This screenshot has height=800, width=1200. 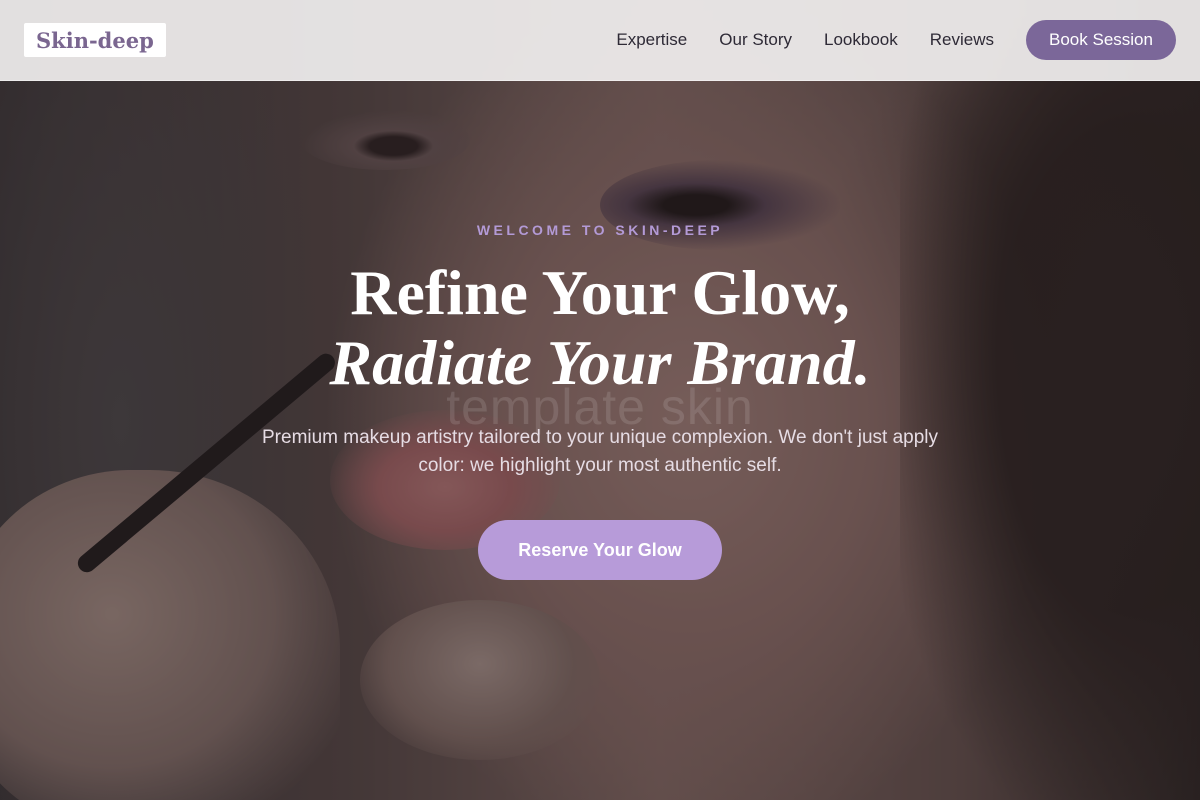 What do you see at coordinates (600, 292) in the screenshot?
I see `headline-line-1: Refine Your Glow,` at bounding box center [600, 292].